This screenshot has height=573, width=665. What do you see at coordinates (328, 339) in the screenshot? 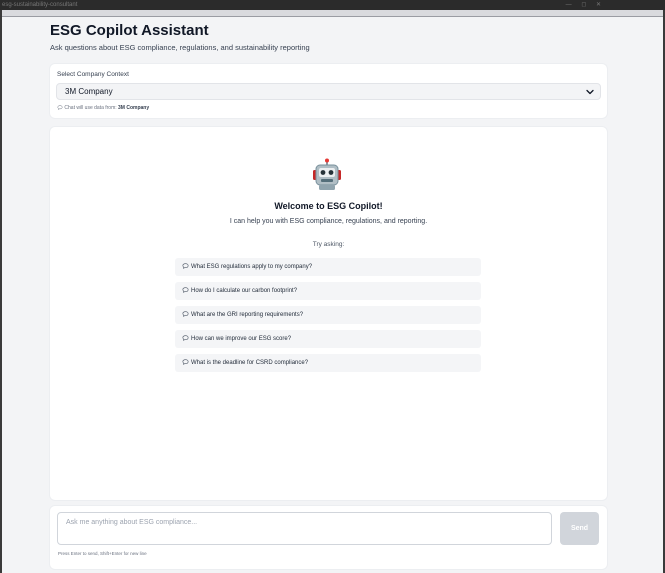
I see `suggestion-button: How can we improve our ESG score?` at bounding box center [328, 339].